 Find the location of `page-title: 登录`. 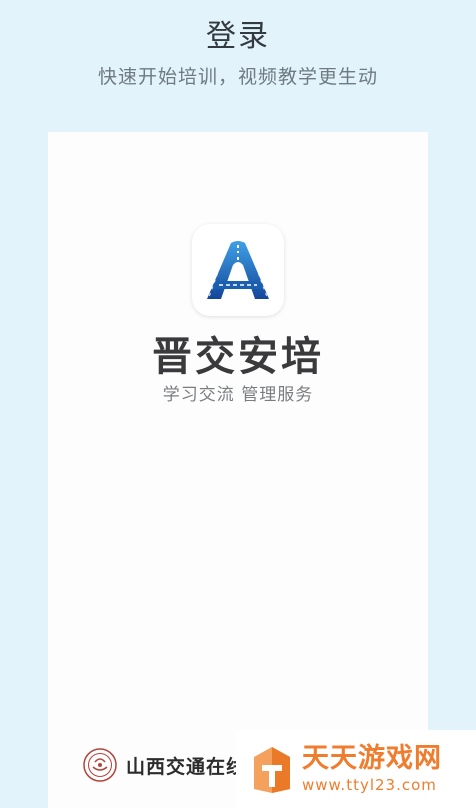

page-title: 登录 is located at coordinates (238, 36).